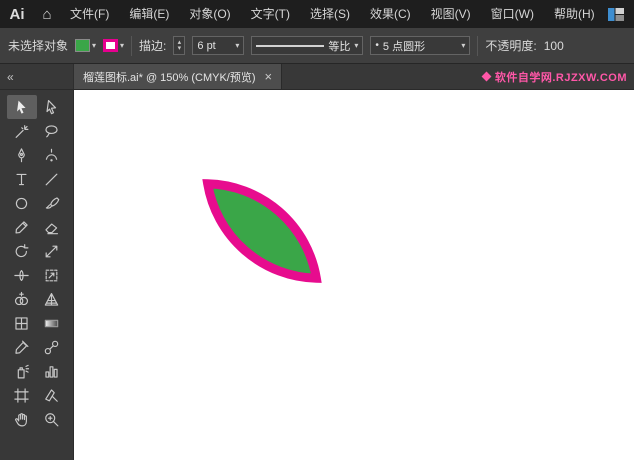 This screenshot has width=634, height=460. What do you see at coordinates (169, 77) in the screenshot?
I see `document-tab-title: 榴莲图标.ai* @ 150% (CMYK/预览)` at bounding box center [169, 77].